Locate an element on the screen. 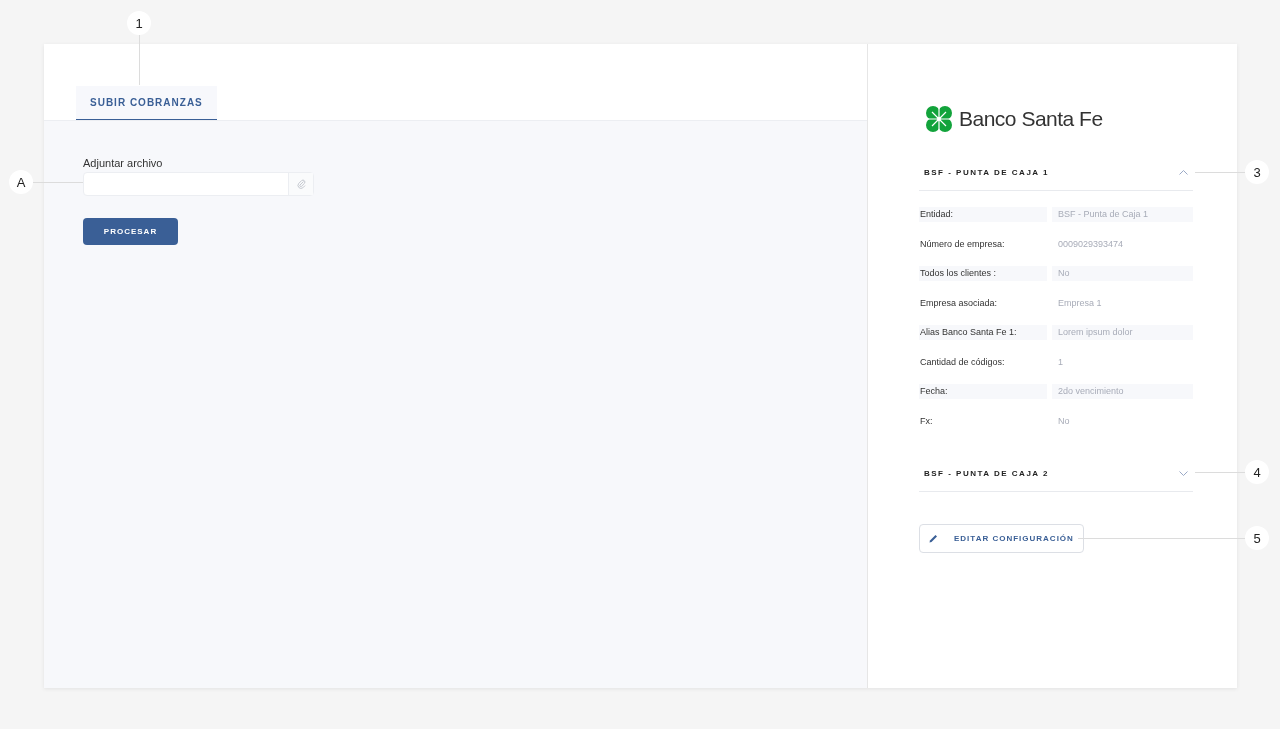 Image resolution: width=1280 pixels, height=729 pixels. edit-configuration-button: EDITAR CONFIGURACIÓN is located at coordinates (1001, 538).